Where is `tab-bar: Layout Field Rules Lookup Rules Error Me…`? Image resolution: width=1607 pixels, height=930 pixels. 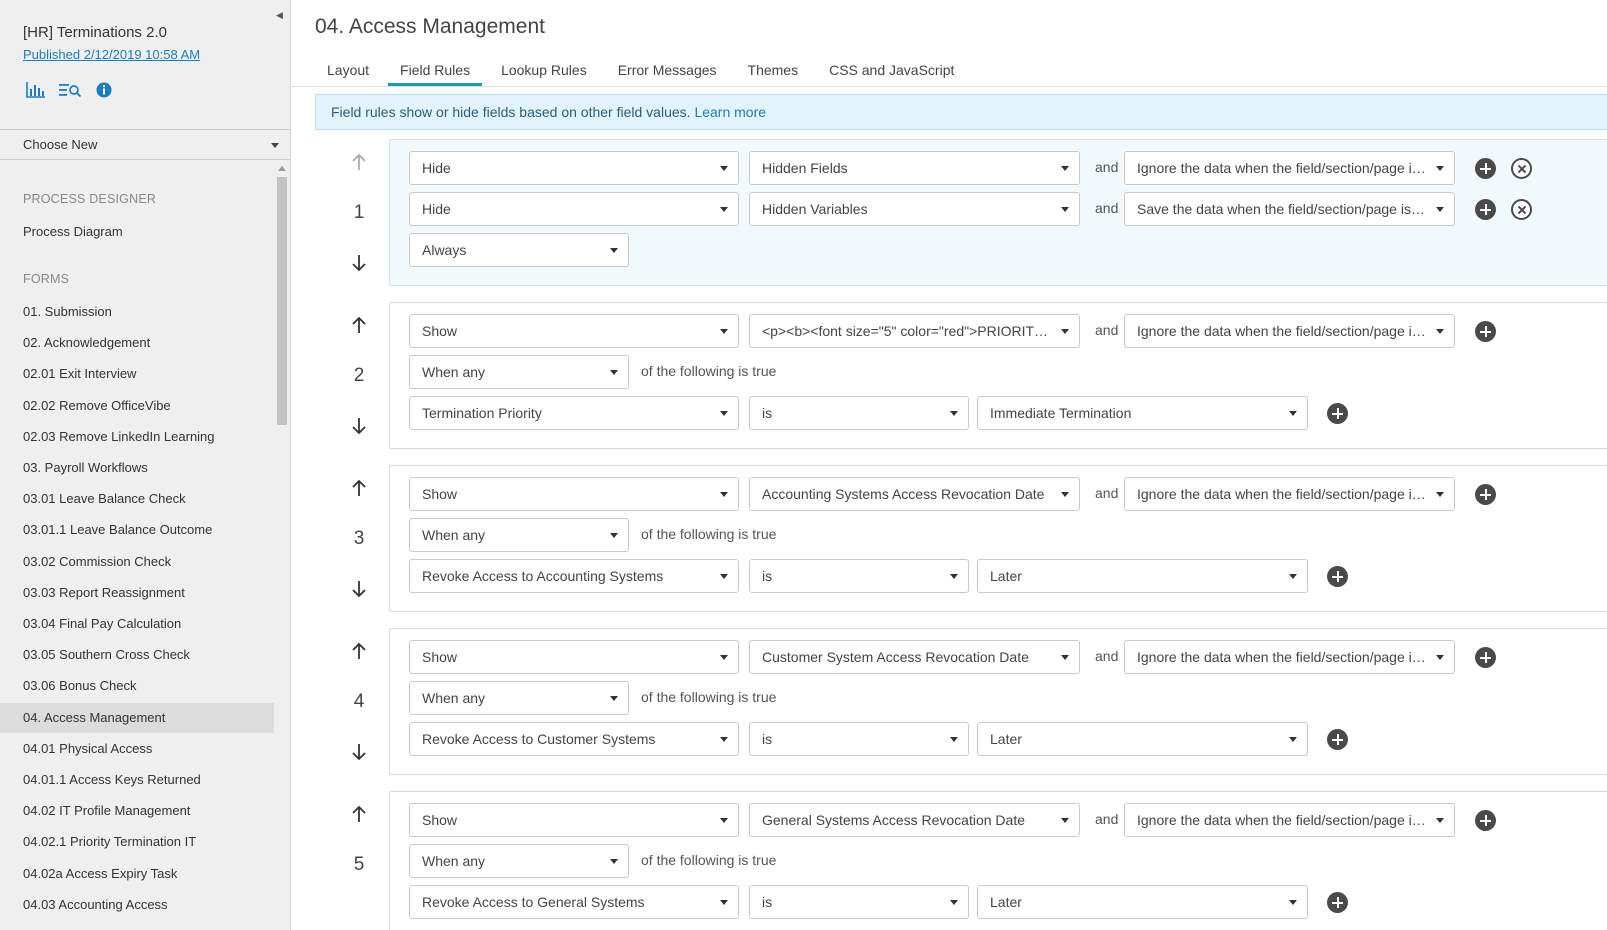 tab-bar: Layout Field Rules Lookup Rules Error Me… is located at coordinates (644, 72).